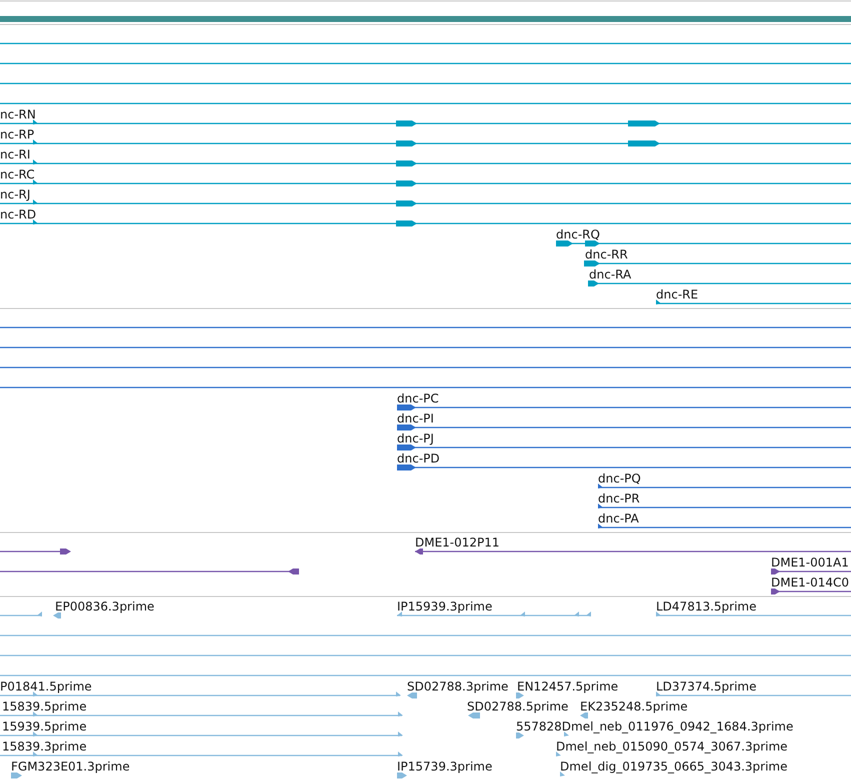 Image resolution: width=851 pixels, height=780 pixels. Describe the element at coordinates (17, 135) in the screenshot. I see `feature-label: nc-RP` at that location.